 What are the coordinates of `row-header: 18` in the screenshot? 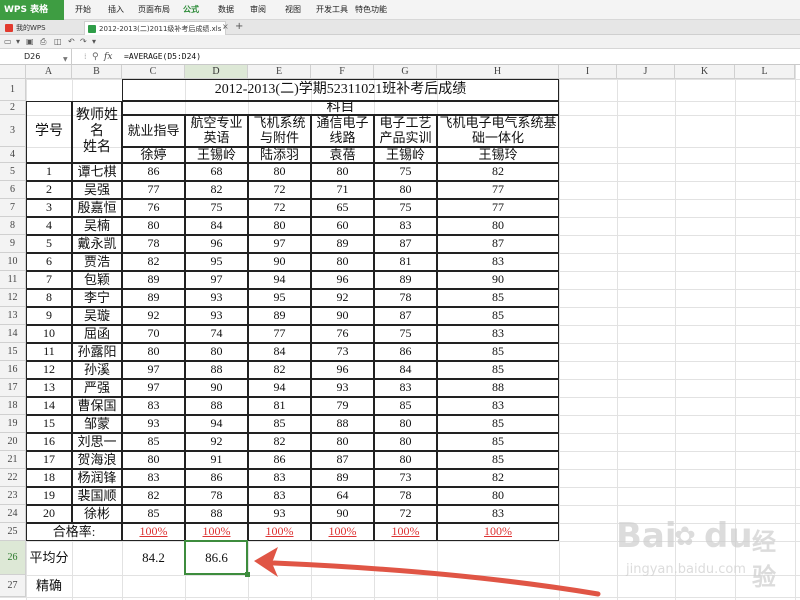 It's located at (13, 406).